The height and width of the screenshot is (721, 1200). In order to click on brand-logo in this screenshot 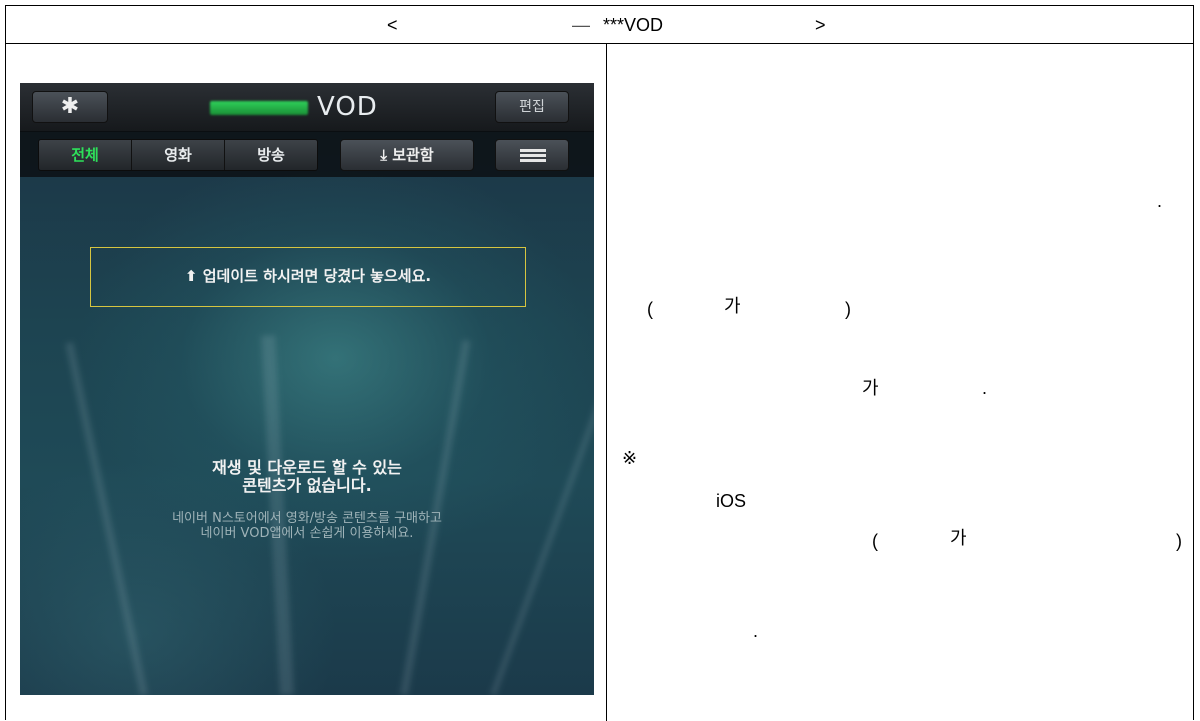, I will do `click(259, 108)`.